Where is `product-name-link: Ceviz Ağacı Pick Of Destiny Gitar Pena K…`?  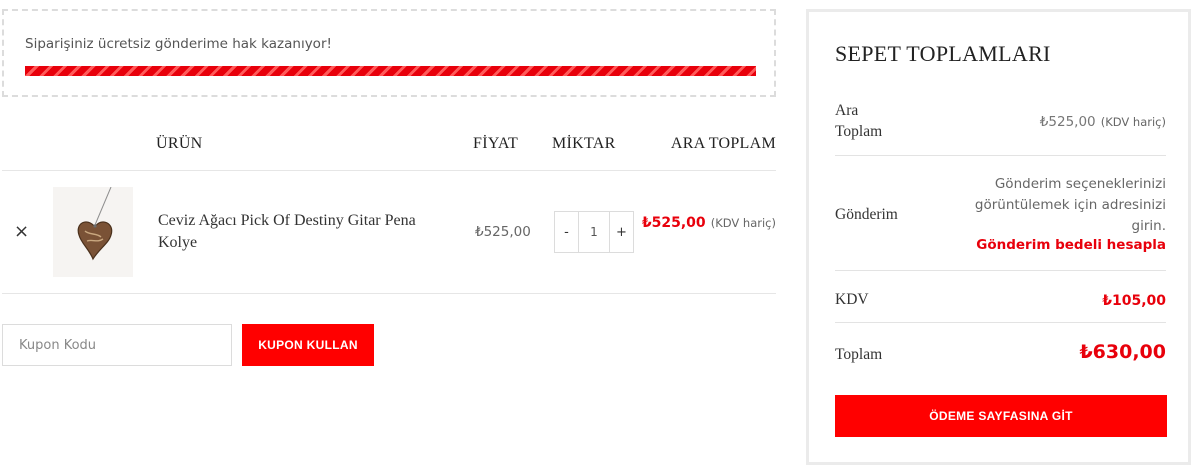 product-name-link: Ceviz Ağacı Pick Of Destiny Gitar Pena K… is located at coordinates (308, 232).